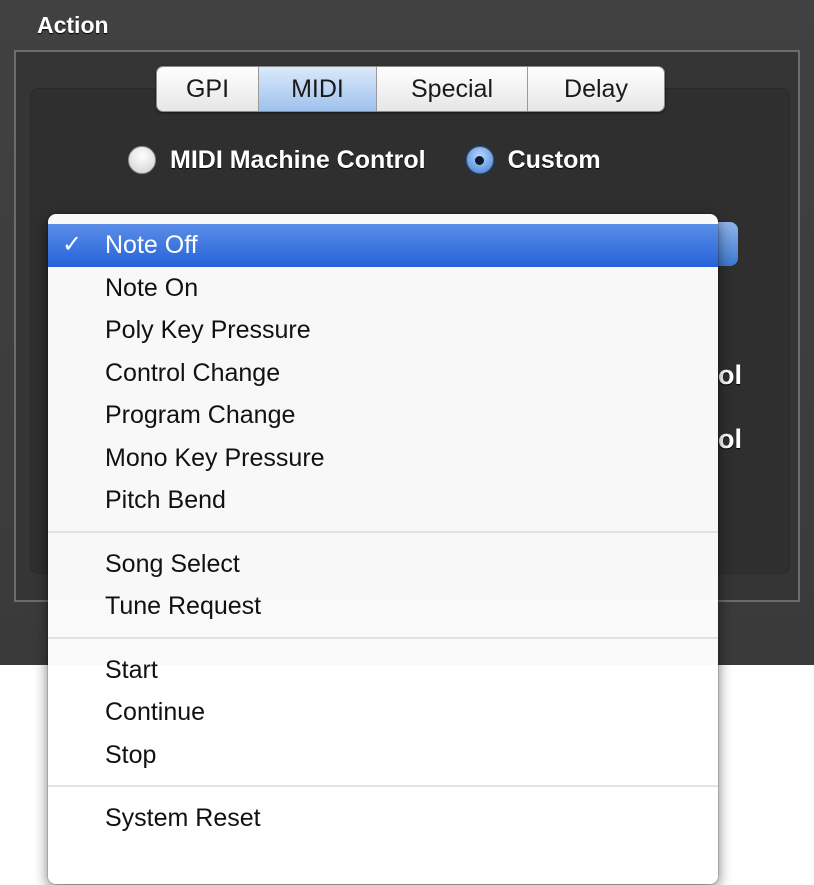 Image resolution: width=814 pixels, height=885 pixels. What do you see at coordinates (383, 330) in the screenshot?
I see `menu-item-poly-key-pressure: Poly Key Pressure` at bounding box center [383, 330].